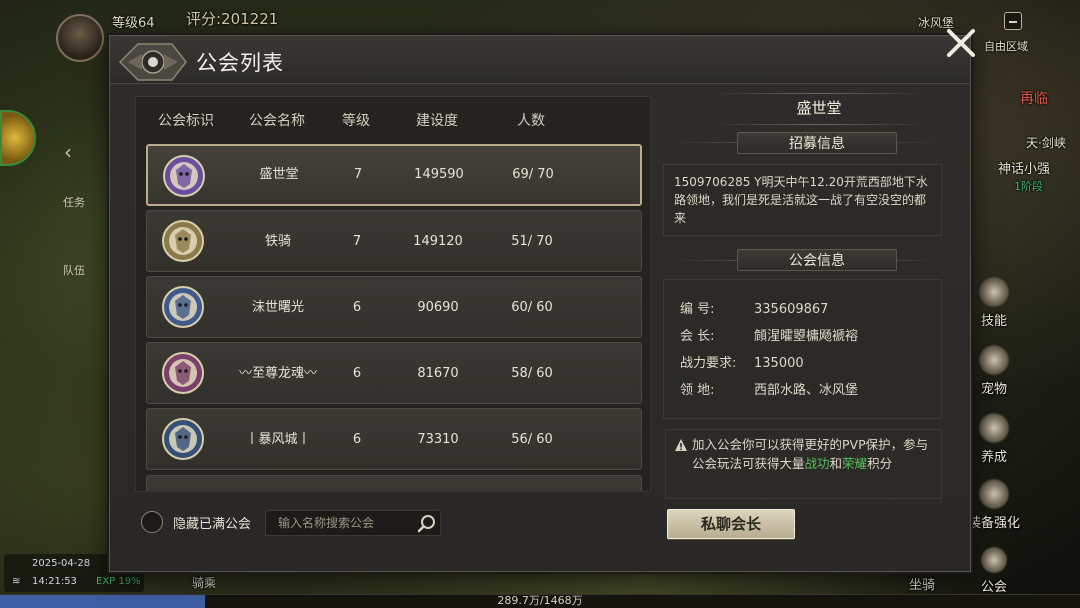 This screenshot has width=1080, height=608. I want to click on menu-cultivate-label: 养成, so click(993, 457).